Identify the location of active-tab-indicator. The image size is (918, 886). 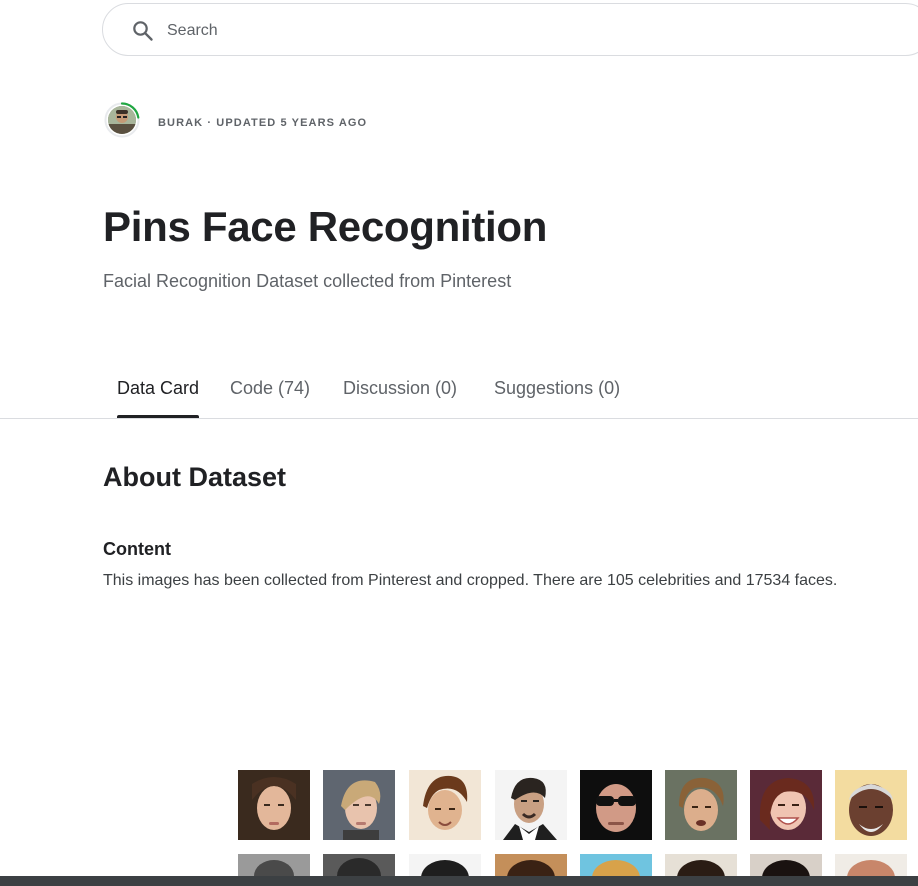
(158, 416).